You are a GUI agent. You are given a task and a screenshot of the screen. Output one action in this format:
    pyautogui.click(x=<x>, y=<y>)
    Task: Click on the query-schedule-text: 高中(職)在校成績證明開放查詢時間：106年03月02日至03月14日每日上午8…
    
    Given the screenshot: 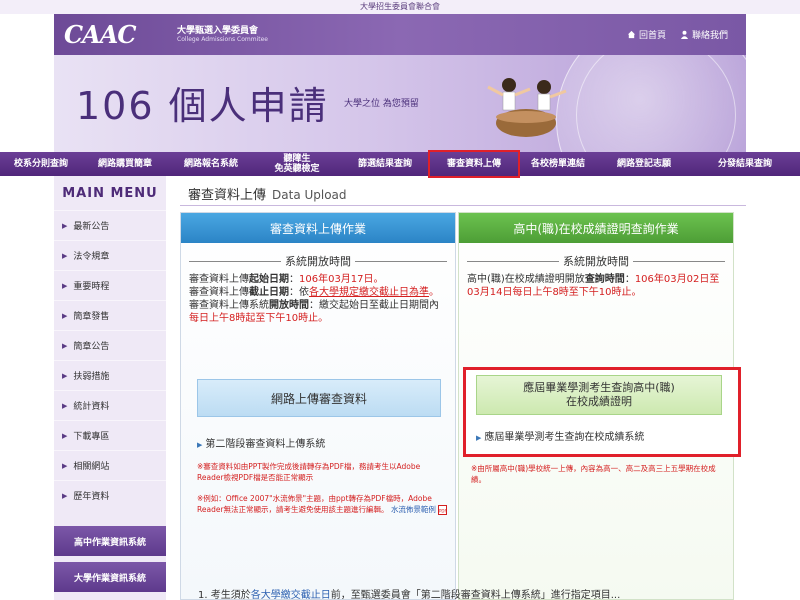 What is the action you would take?
    pyautogui.click(x=593, y=286)
    